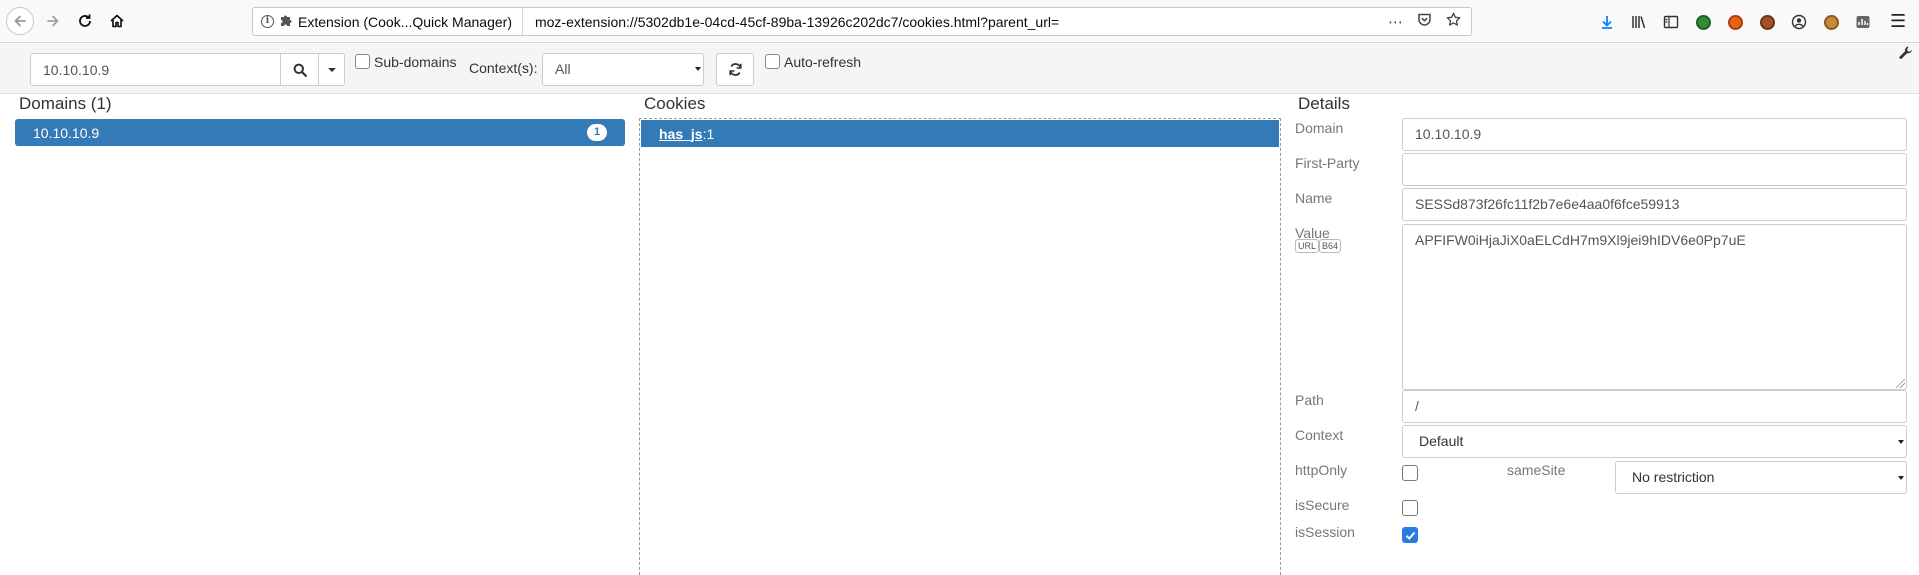  I want to click on domain-name: 10.10.10.9, so click(66, 132).